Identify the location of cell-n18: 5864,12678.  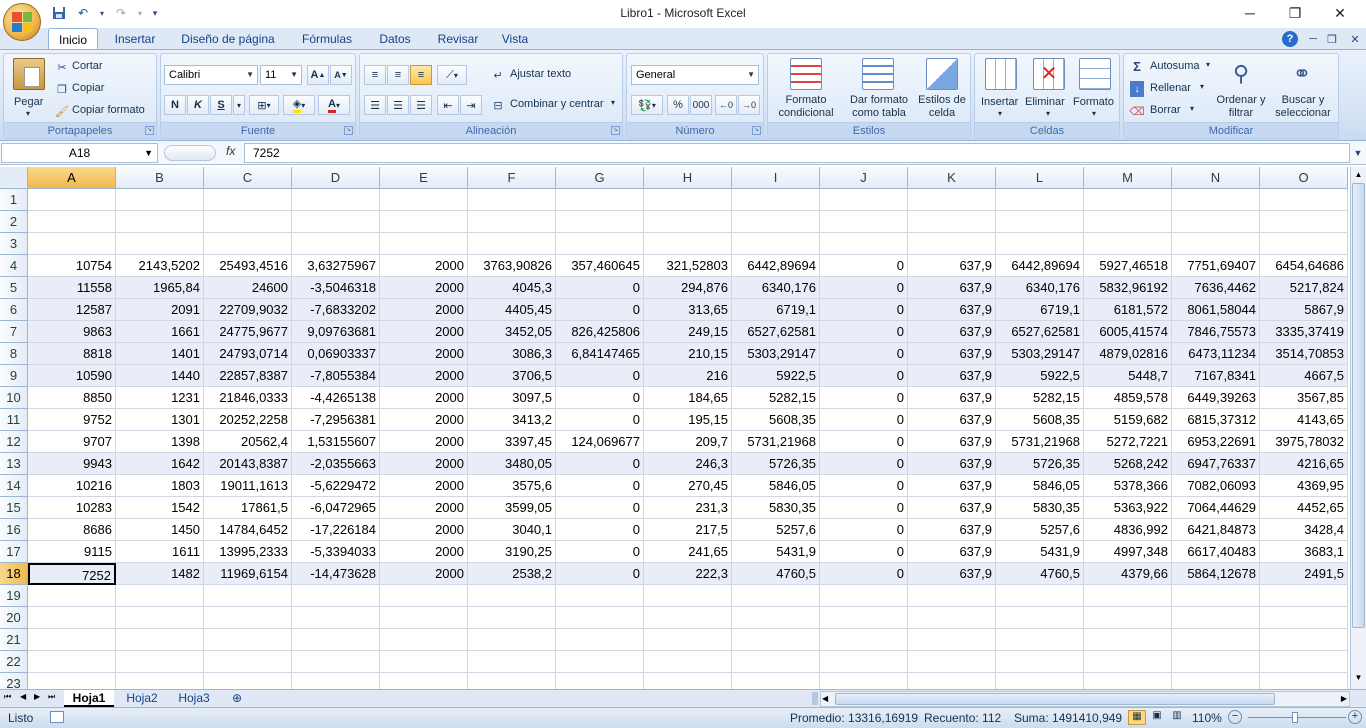
(1216, 574).